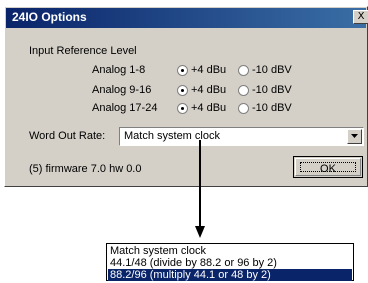  Describe the element at coordinates (230, 251) in the screenshot. I see `option-match-system-clock: Match system clock` at that location.